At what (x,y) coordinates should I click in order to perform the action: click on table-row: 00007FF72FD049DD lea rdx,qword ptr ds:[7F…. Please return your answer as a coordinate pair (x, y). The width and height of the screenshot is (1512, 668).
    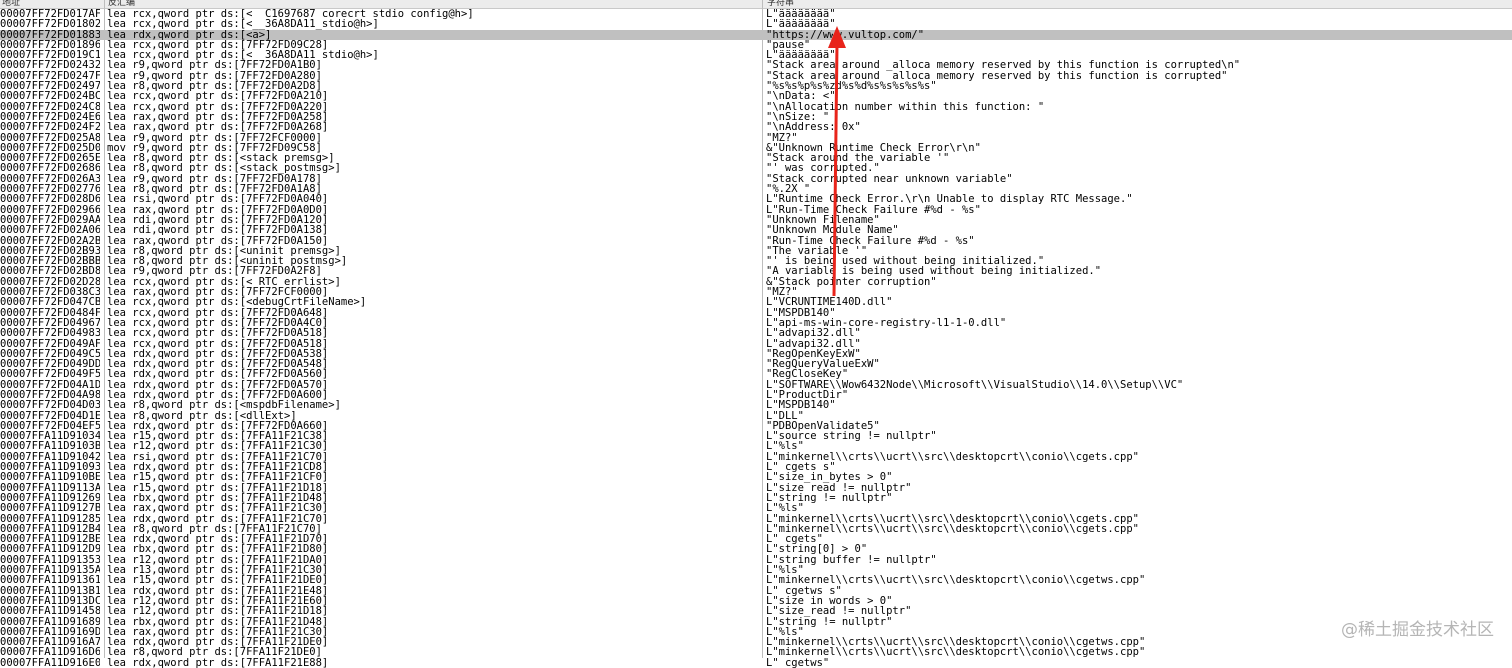
    Looking at the image, I should click on (756, 364).